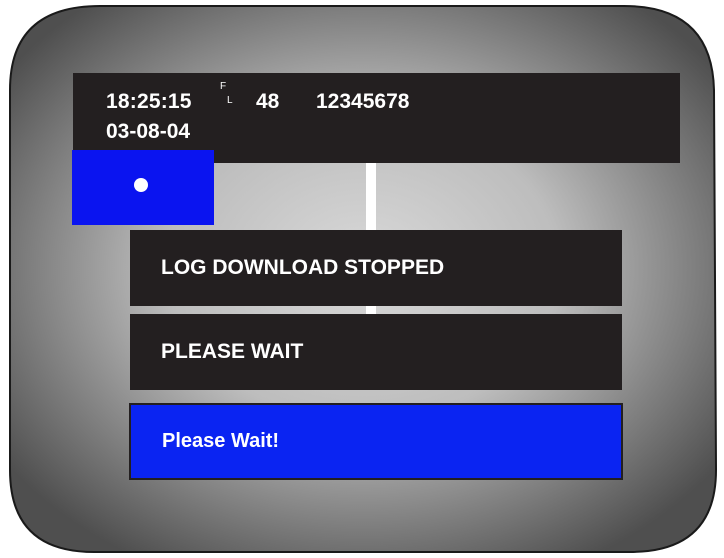 The image size is (724, 558). What do you see at coordinates (141, 185) in the screenshot?
I see `record-dot-icon` at bounding box center [141, 185].